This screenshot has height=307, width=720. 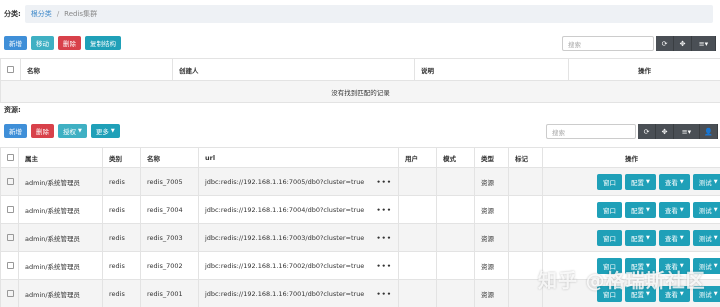 What do you see at coordinates (293, 69) in the screenshot?
I see `column-creator: 创建人` at bounding box center [293, 69].